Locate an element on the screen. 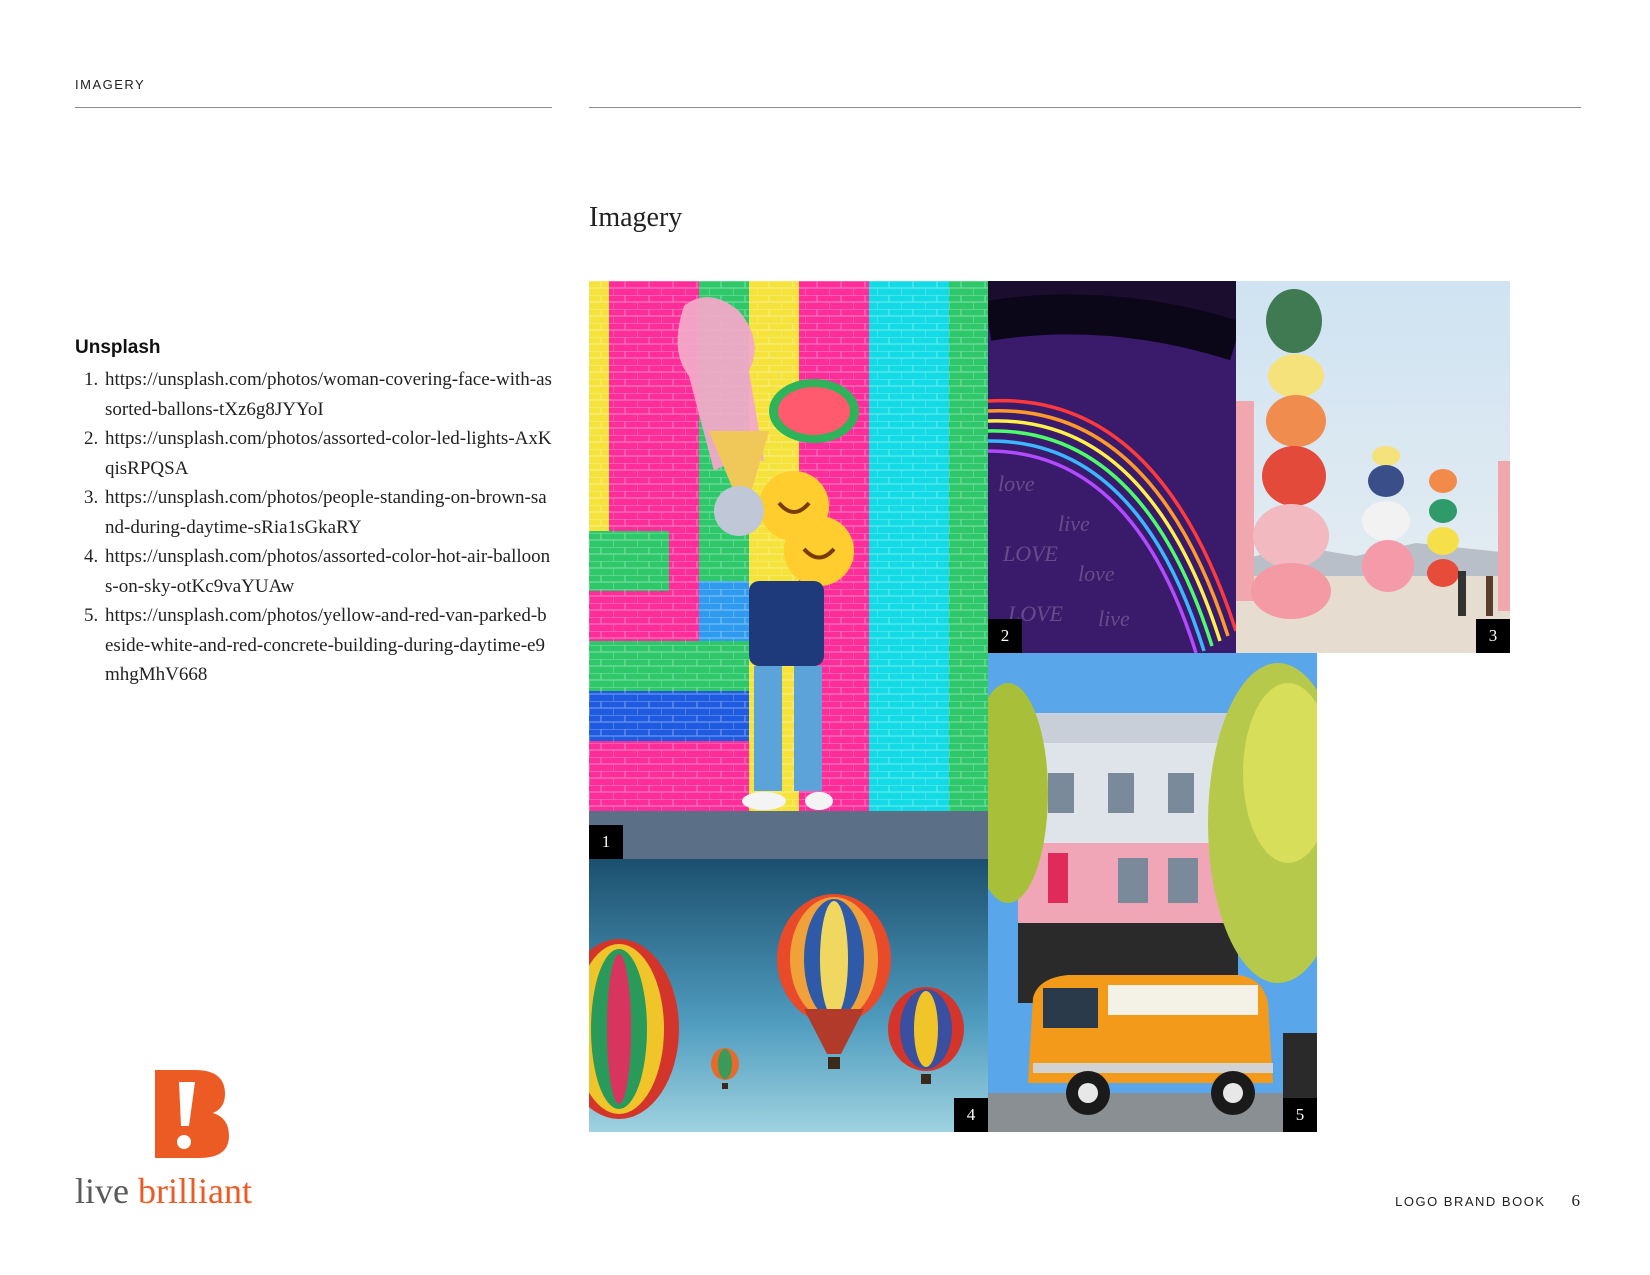  photo-2-image: love live LOVE love LOVE live is located at coordinates (1112, 467).